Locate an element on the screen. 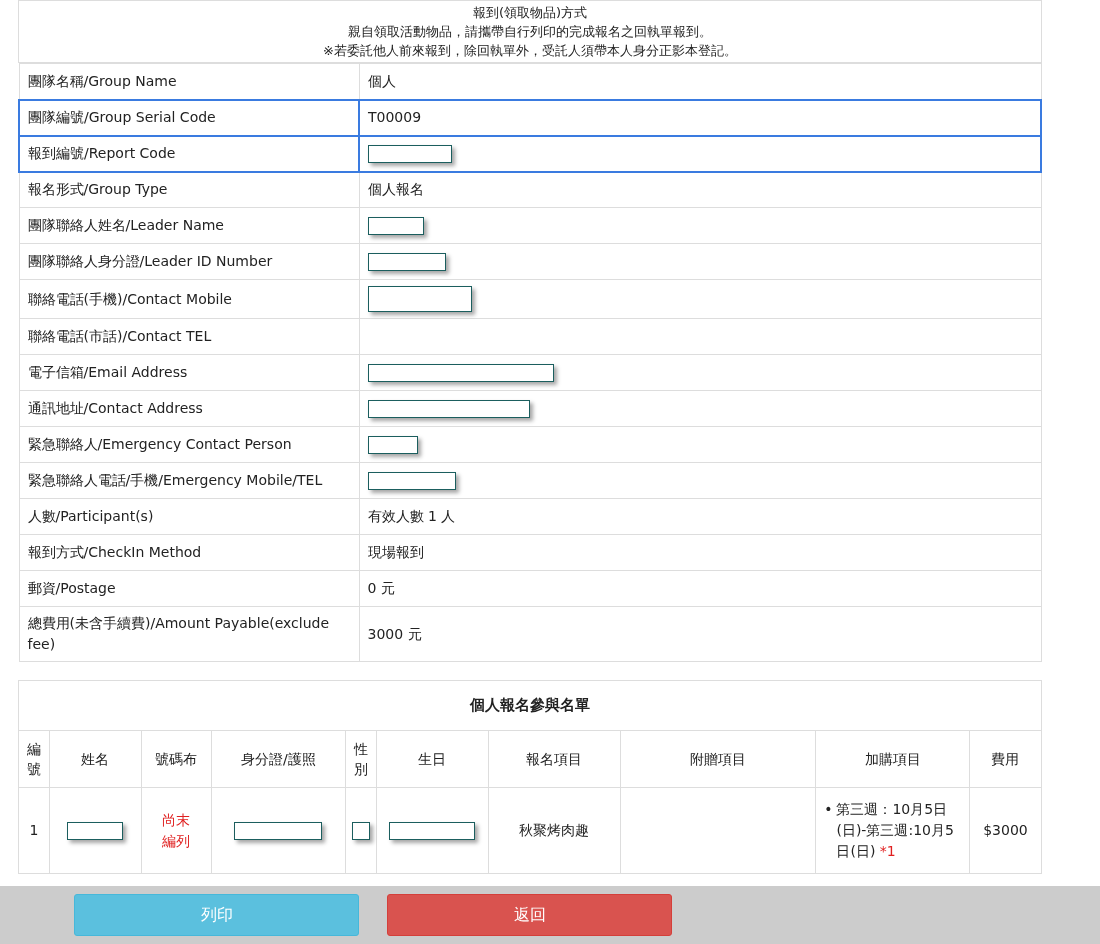 The width and height of the screenshot is (1100, 944). column-header: 姓名 is located at coordinates (95, 759).